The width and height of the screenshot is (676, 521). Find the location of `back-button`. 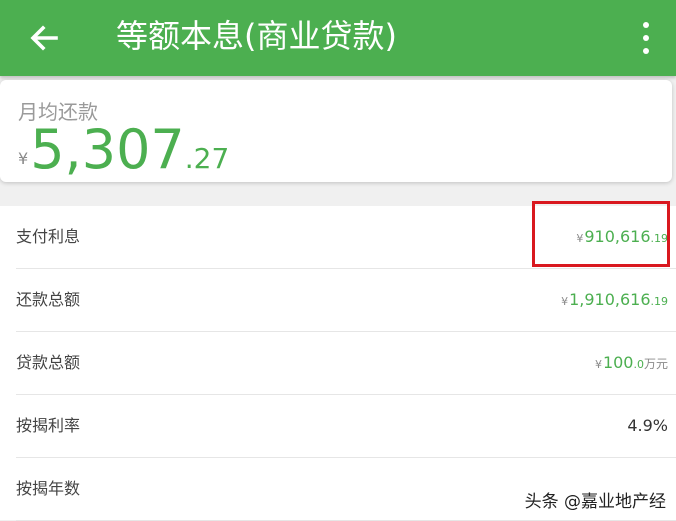

back-button is located at coordinates (44, 38).